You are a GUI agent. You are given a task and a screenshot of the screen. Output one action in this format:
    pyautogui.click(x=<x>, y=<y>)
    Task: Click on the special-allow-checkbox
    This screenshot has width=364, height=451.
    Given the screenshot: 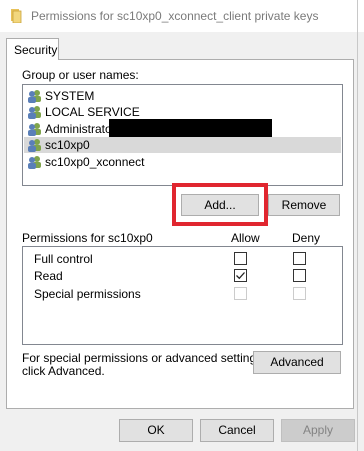 What is the action you would take?
    pyautogui.click(x=240, y=293)
    